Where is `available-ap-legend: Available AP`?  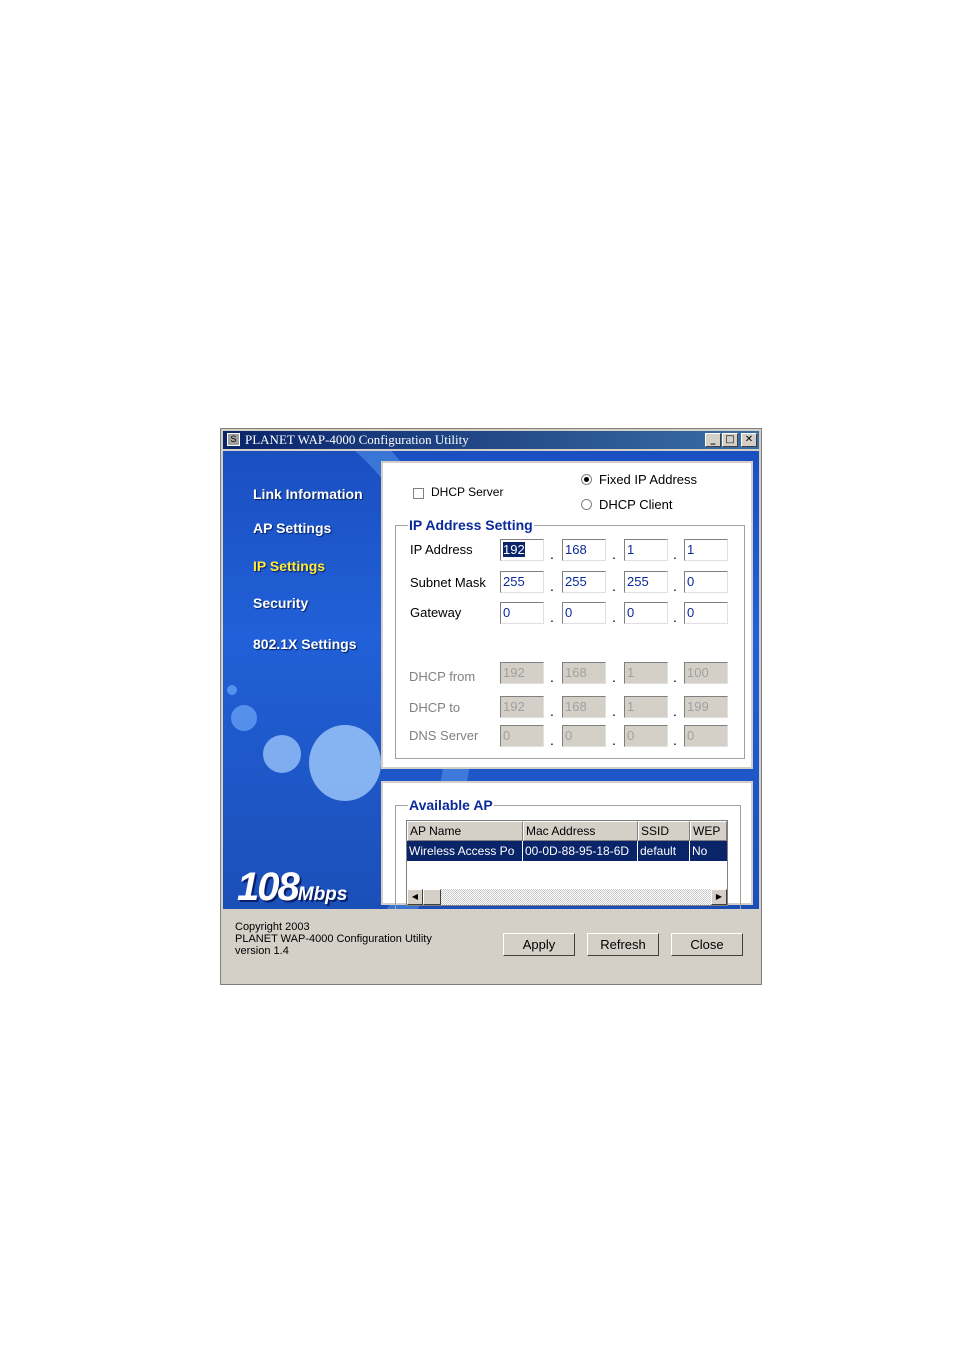 available-ap-legend: Available AP is located at coordinates (451, 805).